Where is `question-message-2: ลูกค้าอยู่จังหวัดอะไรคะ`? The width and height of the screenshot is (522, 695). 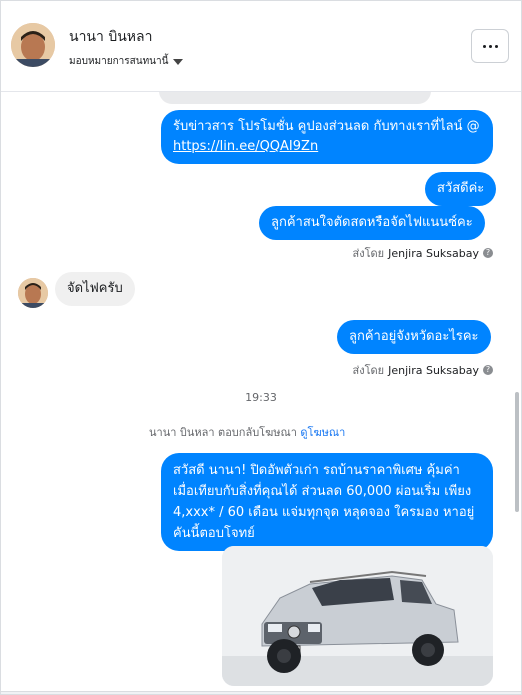 question-message-2: ลูกค้าอยู่จังหวัดอะไรคะ is located at coordinates (414, 337).